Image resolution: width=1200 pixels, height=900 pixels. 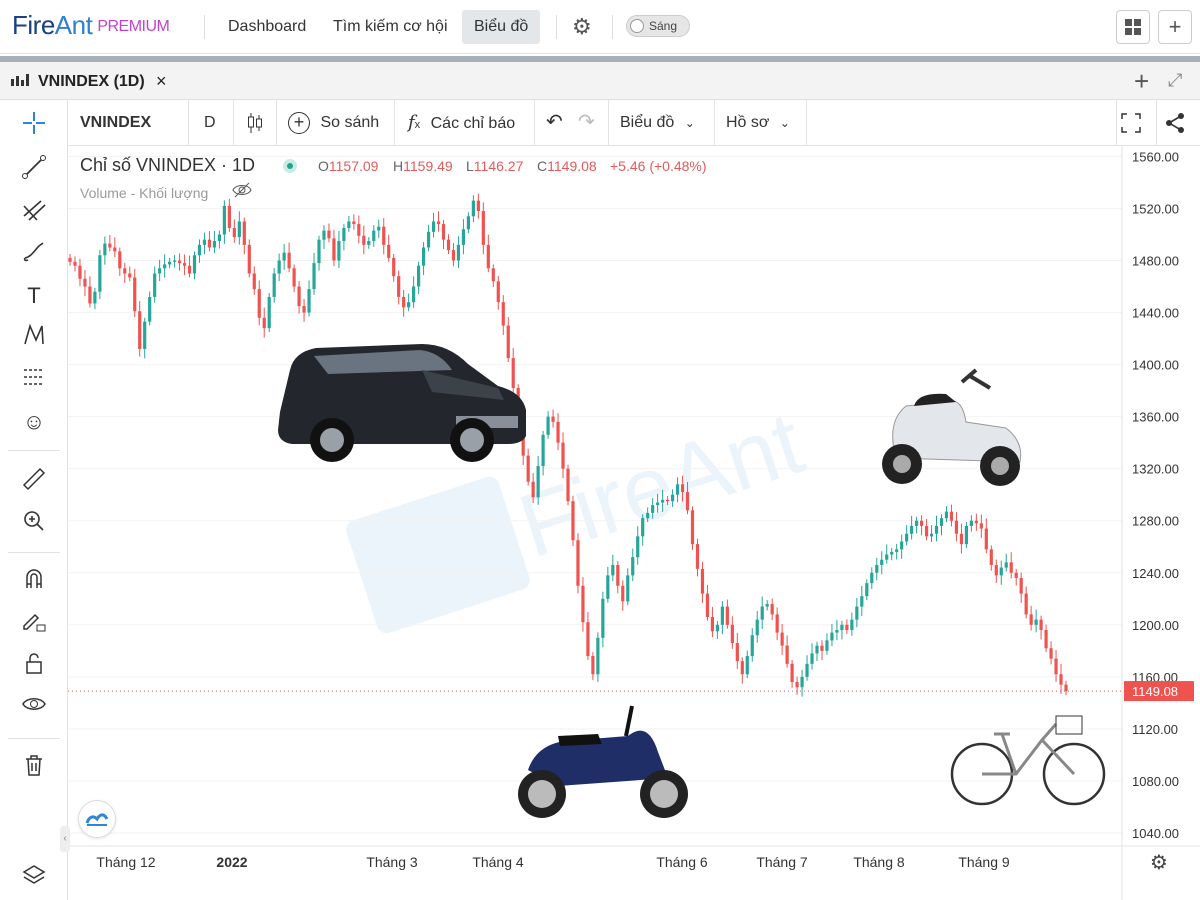 What do you see at coordinates (600, 81) in the screenshot?
I see `chart-tab-bar: VNINDEX (1D) × + ⤢` at bounding box center [600, 81].